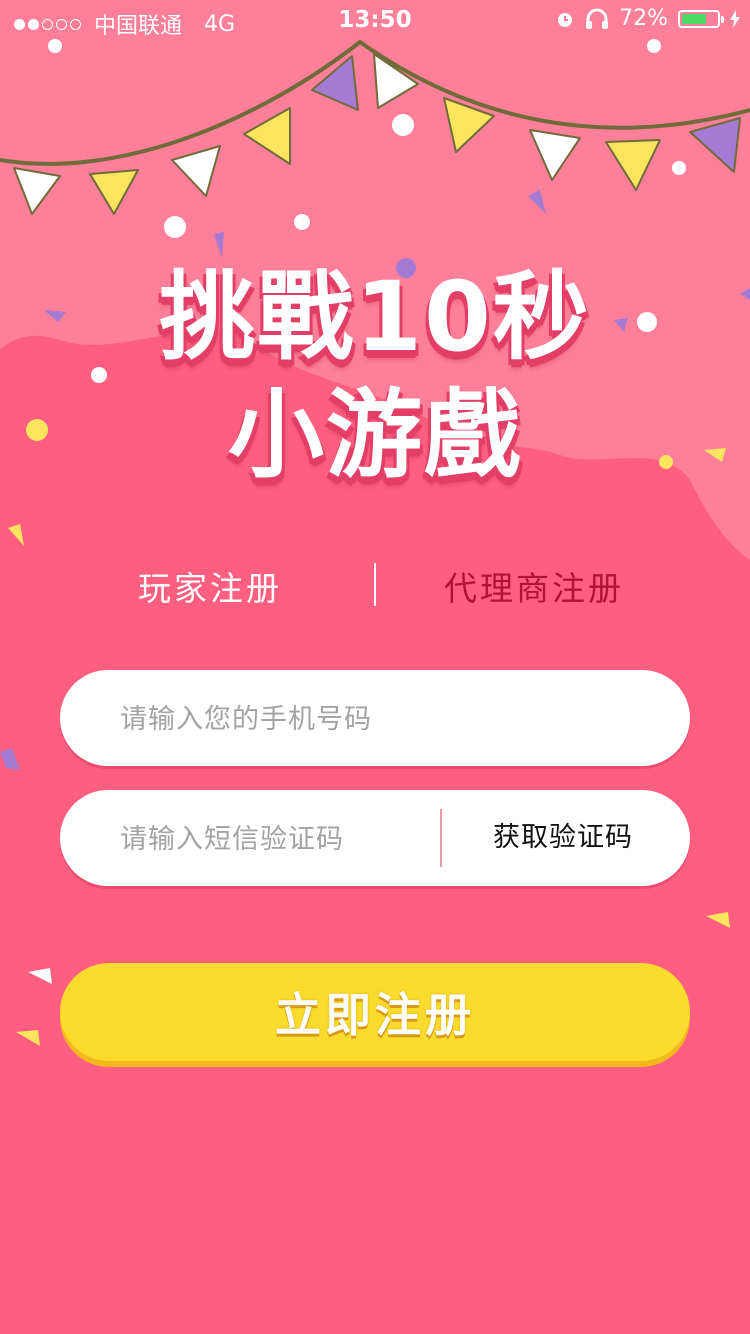  I want to click on battery-icon, so click(701, 18).